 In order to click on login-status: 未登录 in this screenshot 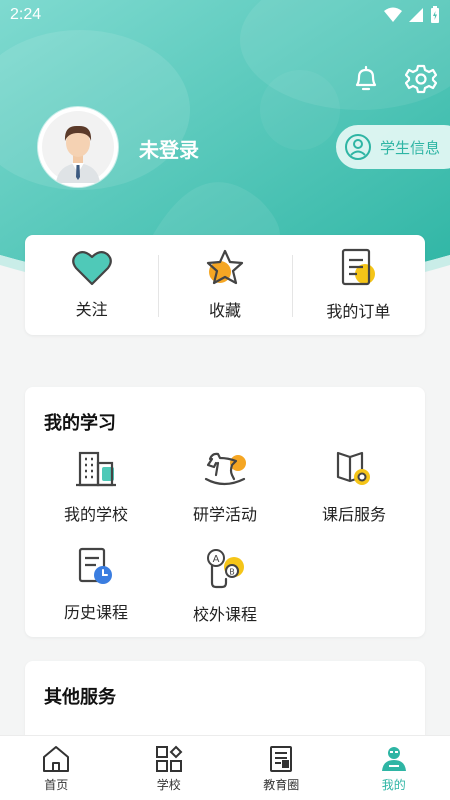, I will do `click(169, 148)`.